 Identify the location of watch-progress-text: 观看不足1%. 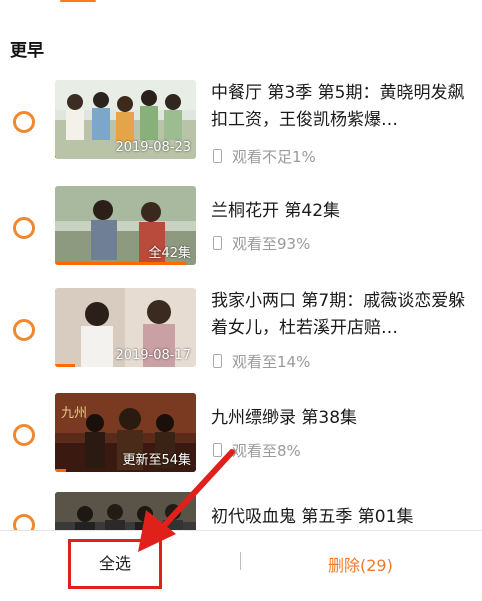
(274, 157).